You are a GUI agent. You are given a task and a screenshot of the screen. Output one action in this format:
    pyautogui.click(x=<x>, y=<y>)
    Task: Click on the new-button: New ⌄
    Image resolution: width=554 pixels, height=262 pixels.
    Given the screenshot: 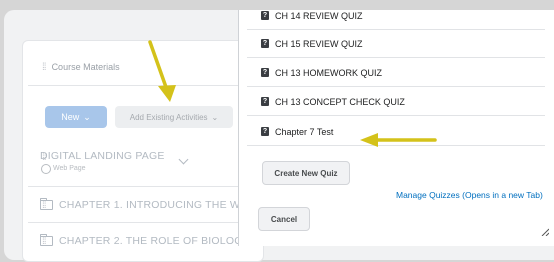 What is the action you would take?
    pyautogui.click(x=76, y=117)
    